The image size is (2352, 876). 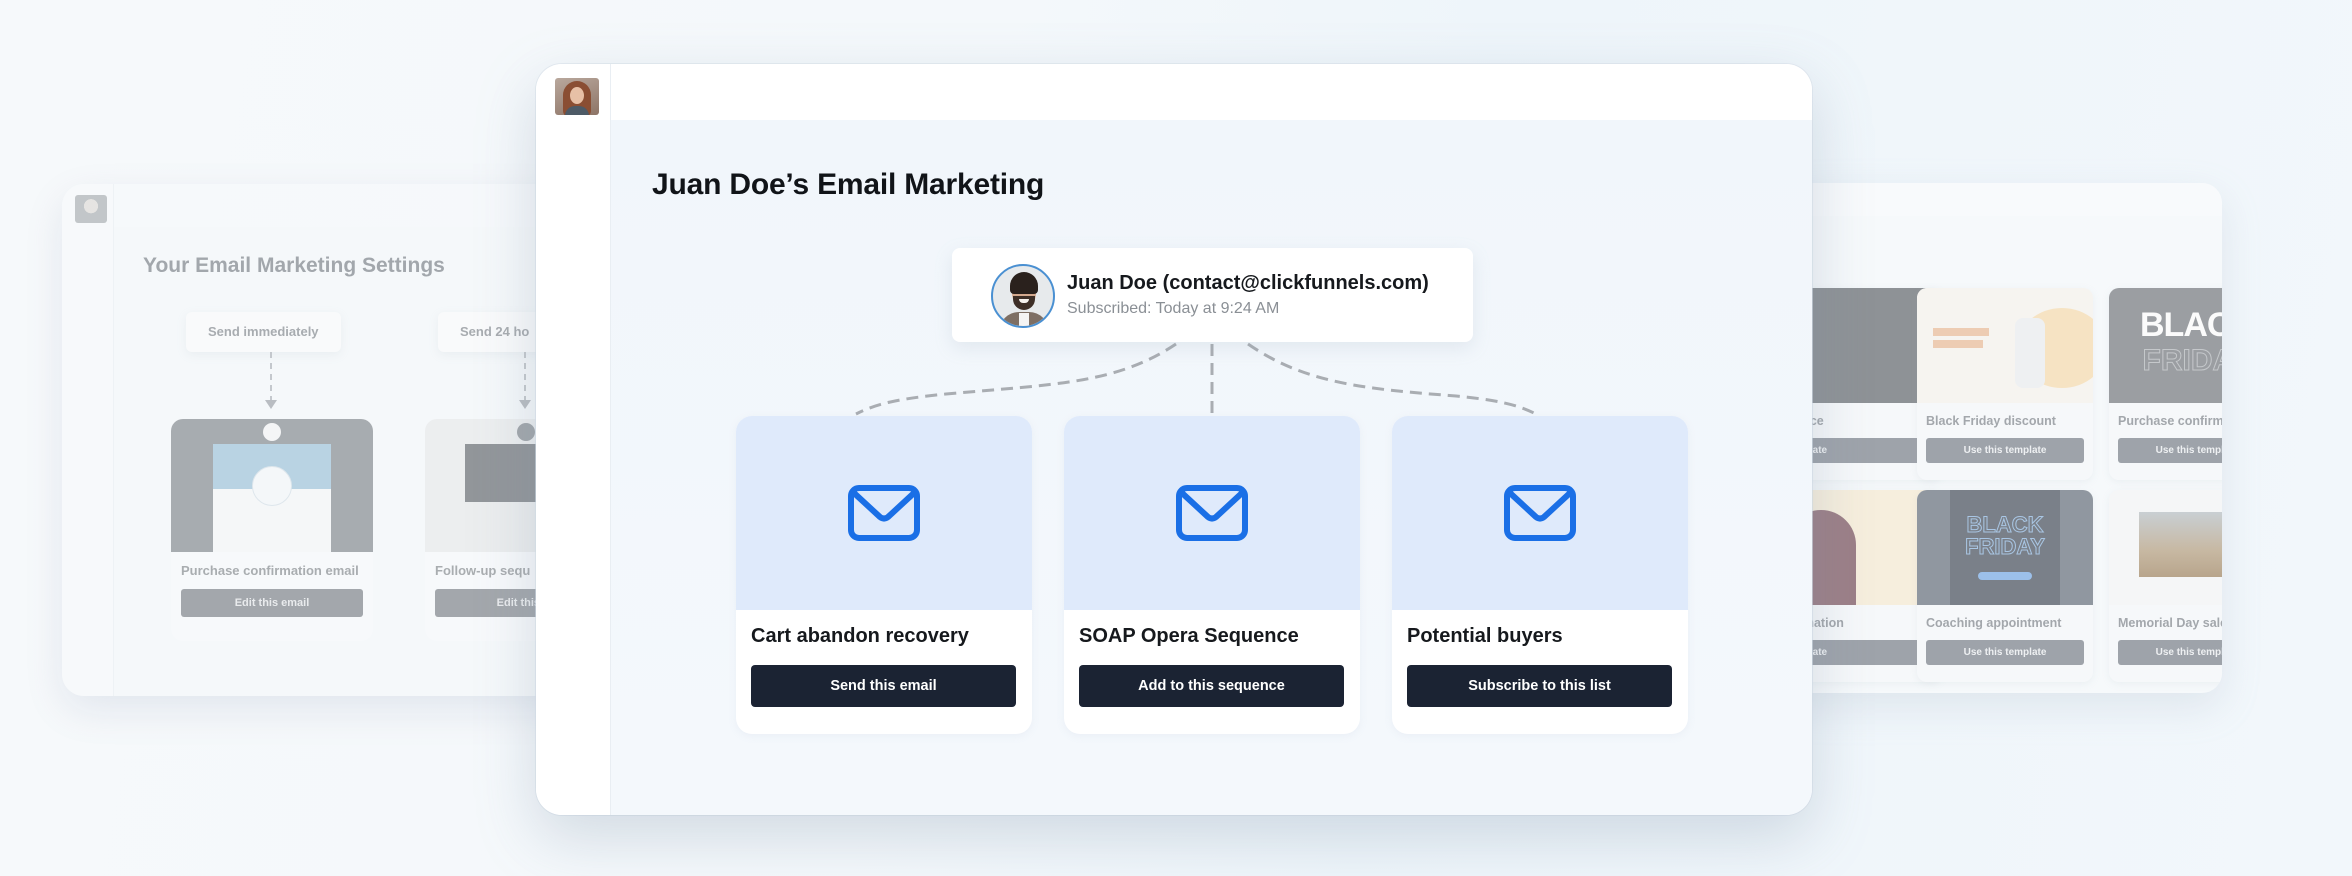 What do you see at coordinates (263, 332) in the screenshot?
I see `trigger-send-immediately: Send immediately` at bounding box center [263, 332].